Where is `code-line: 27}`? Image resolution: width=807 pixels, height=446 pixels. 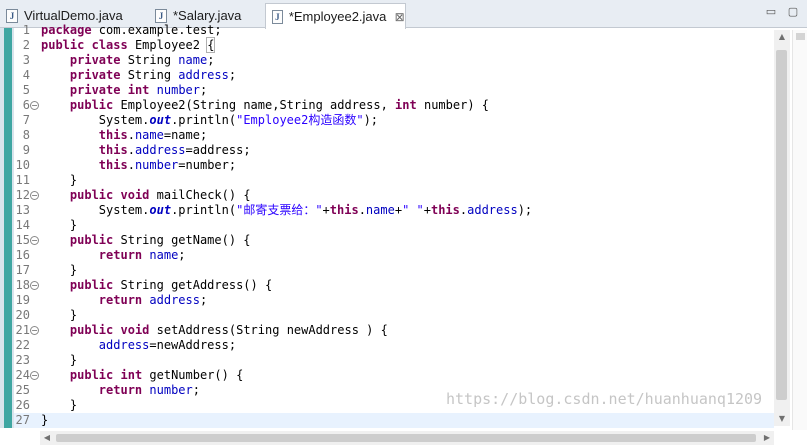 code-line: 27} is located at coordinates (394, 420).